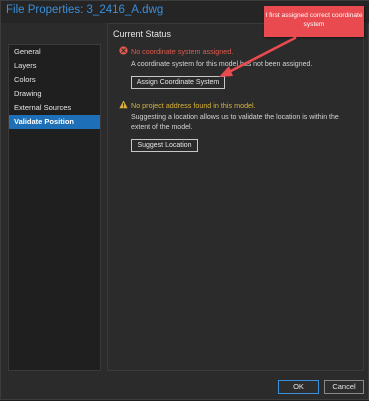  Describe the element at coordinates (54, 94) in the screenshot. I see `sidebar-item-drawing: Drawing` at that location.